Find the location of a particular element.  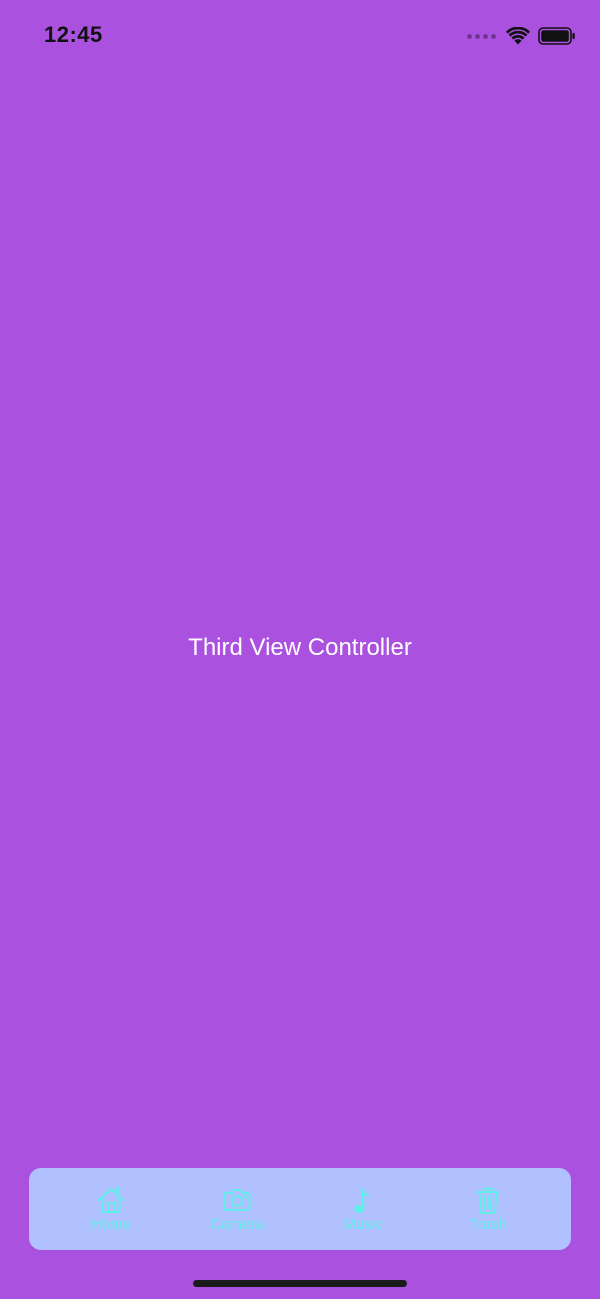

home-icon is located at coordinates (111, 1200).